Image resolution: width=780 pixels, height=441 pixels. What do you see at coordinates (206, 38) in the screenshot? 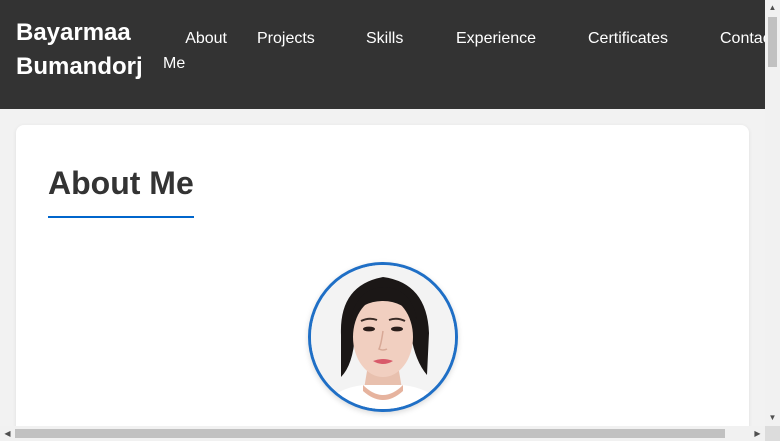
I see `nav-link-about-line1: About` at bounding box center [206, 38].